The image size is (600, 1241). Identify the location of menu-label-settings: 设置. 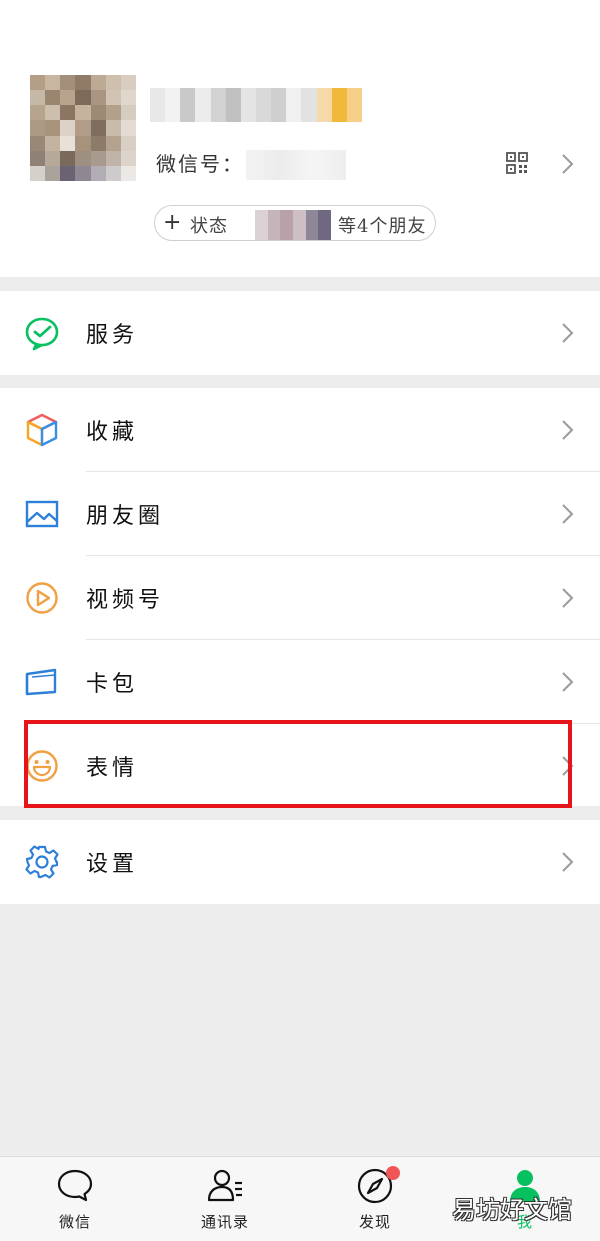
(112, 864).